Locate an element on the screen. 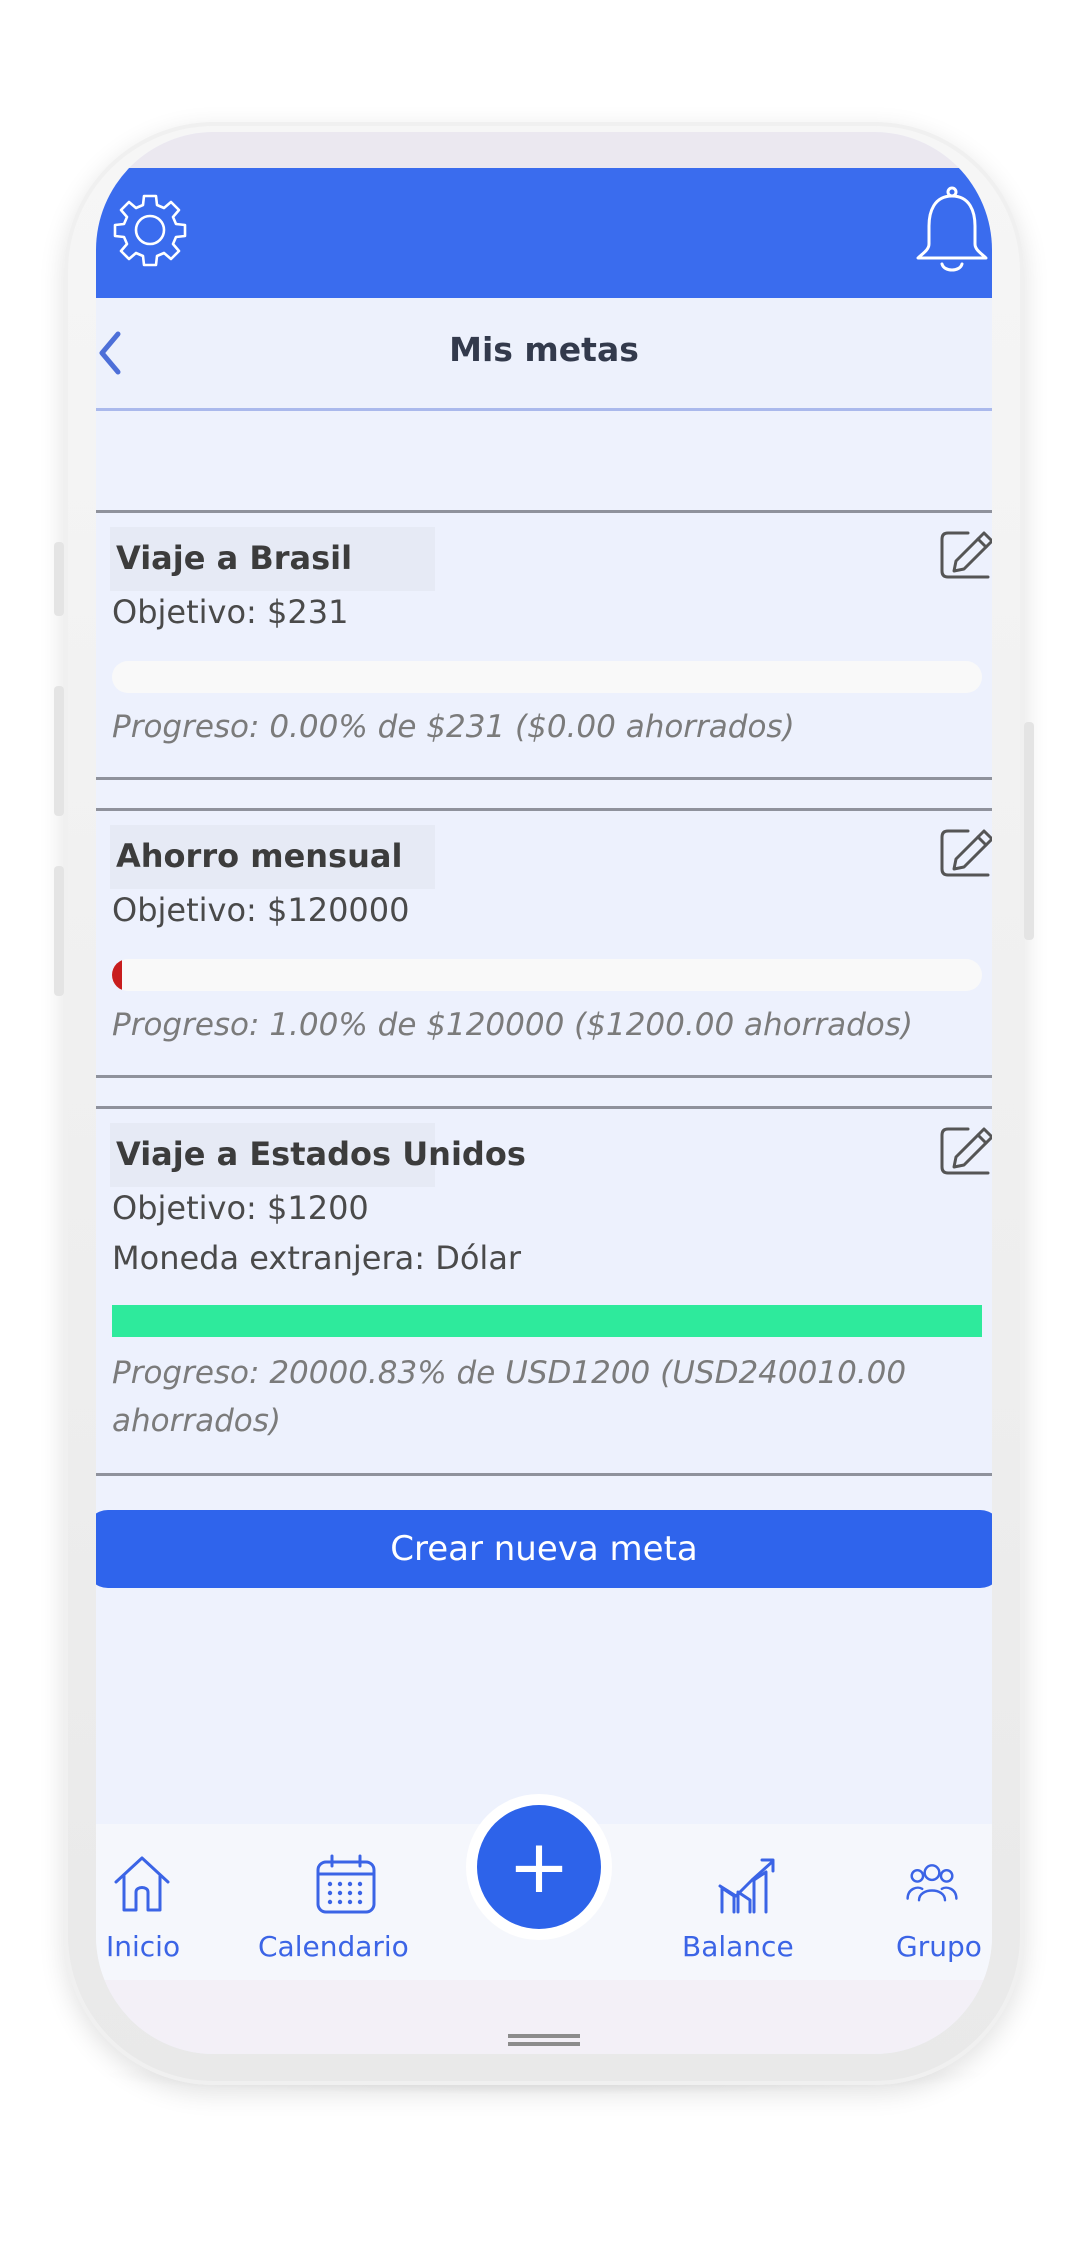 This screenshot has width=1091, height=2245. create-goal-button: Crear nueva meta is located at coordinates (544, 1549).